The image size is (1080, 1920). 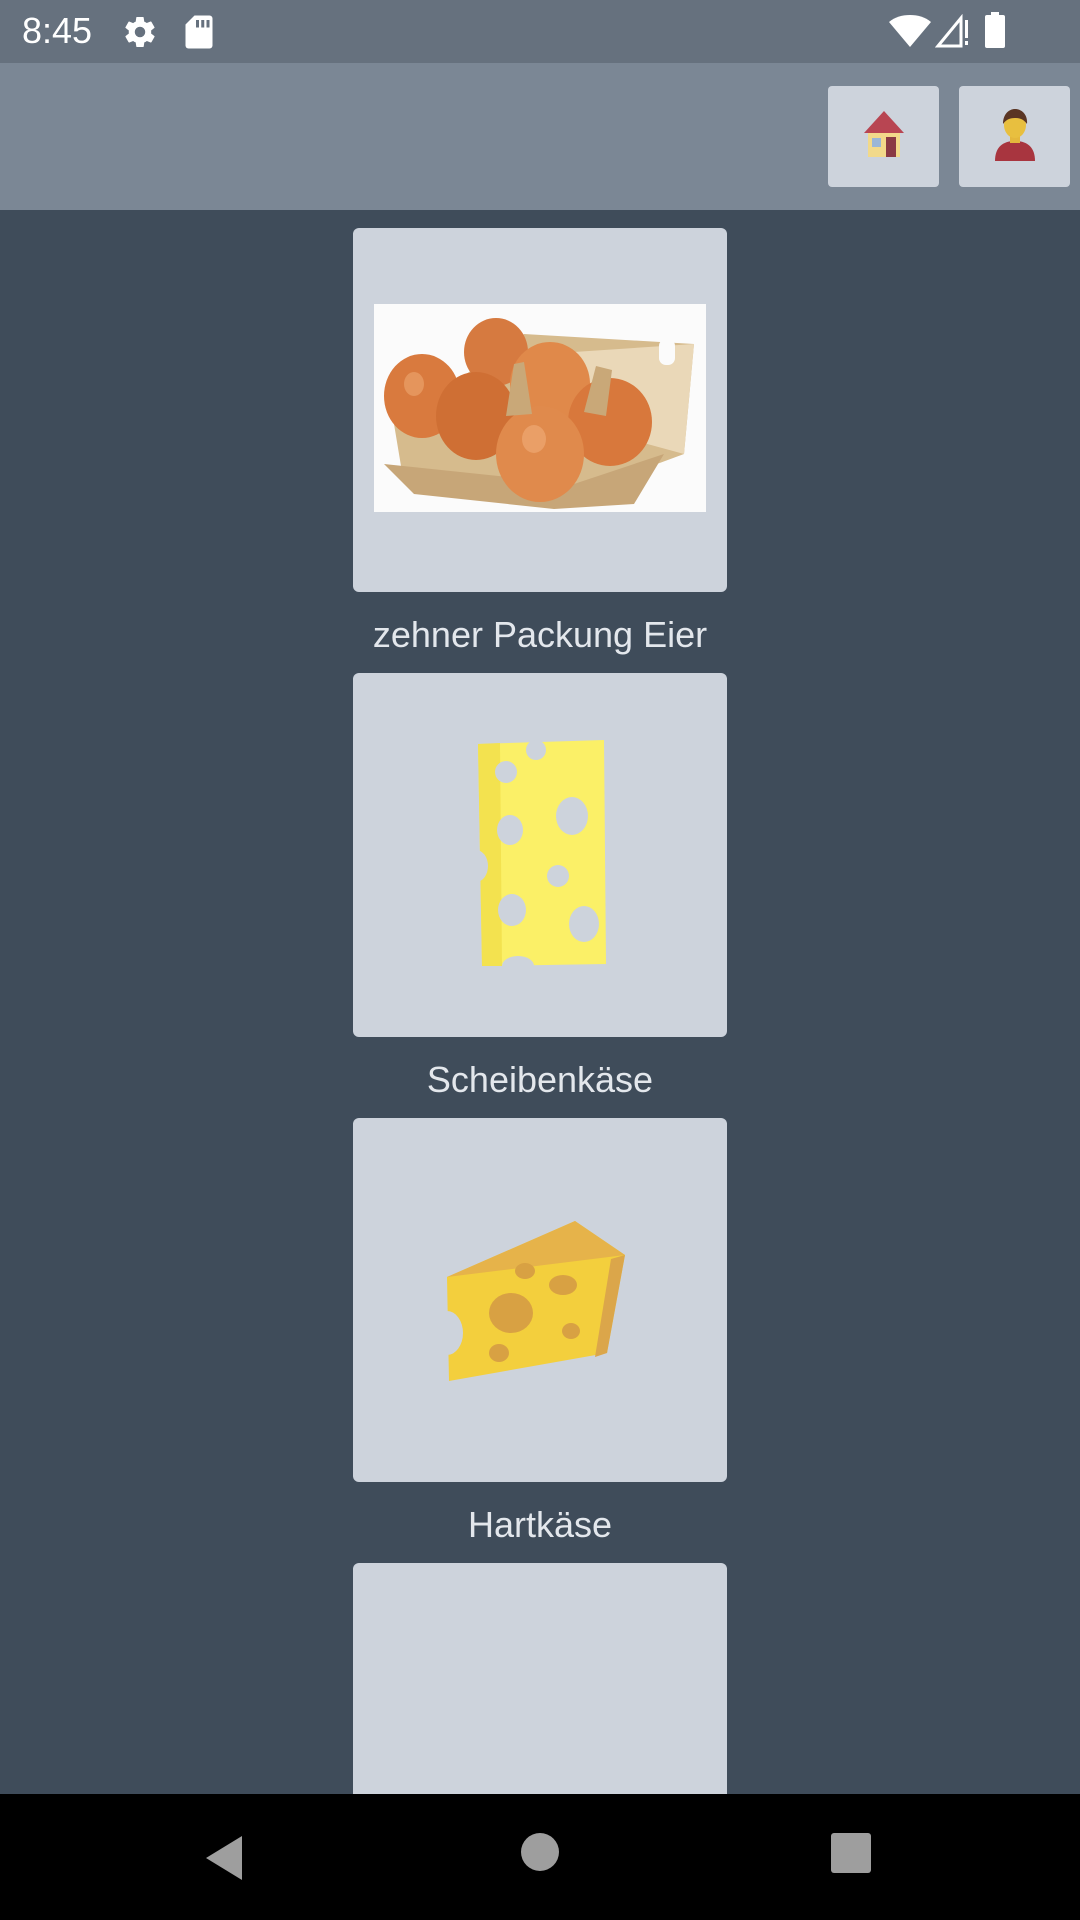 I want to click on list-item: zehner Packung Eier, so click(x=540, y=442).